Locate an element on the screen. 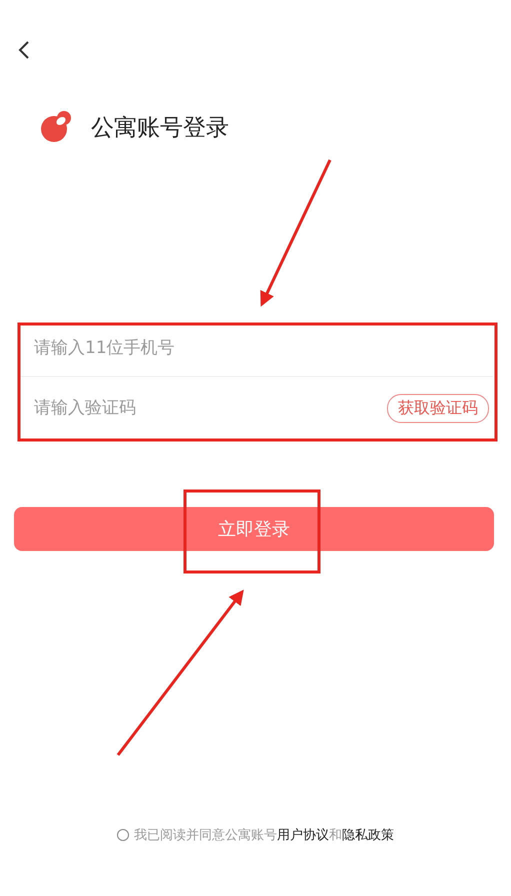 Image resolution: width=511 pixels, height=896 pixels. code-input-field: 请输入验证码 is located at coordinates (209, 408).